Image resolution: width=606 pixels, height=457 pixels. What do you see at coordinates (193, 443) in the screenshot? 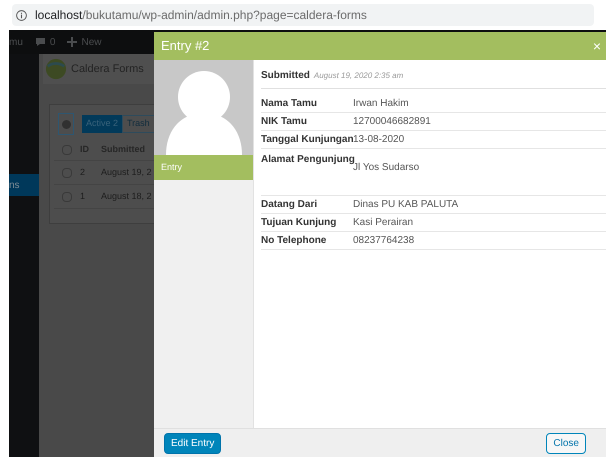
I see `edit-entry-button: Edit Entry` at bounding box center [193, 443].